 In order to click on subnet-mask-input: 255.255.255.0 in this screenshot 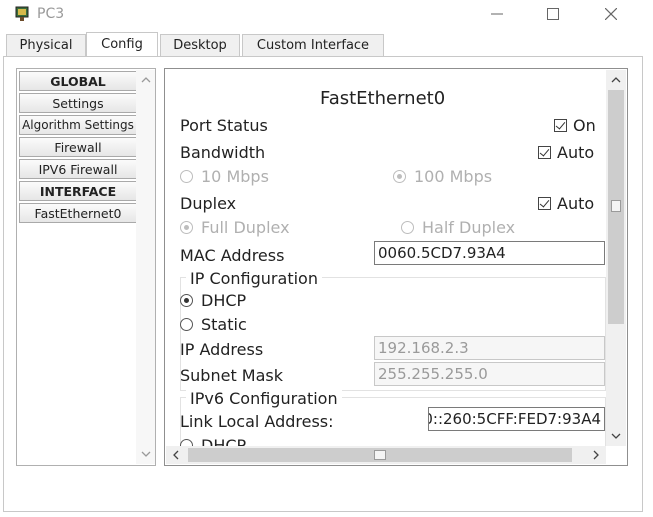, I will do `click(489, 374)`.